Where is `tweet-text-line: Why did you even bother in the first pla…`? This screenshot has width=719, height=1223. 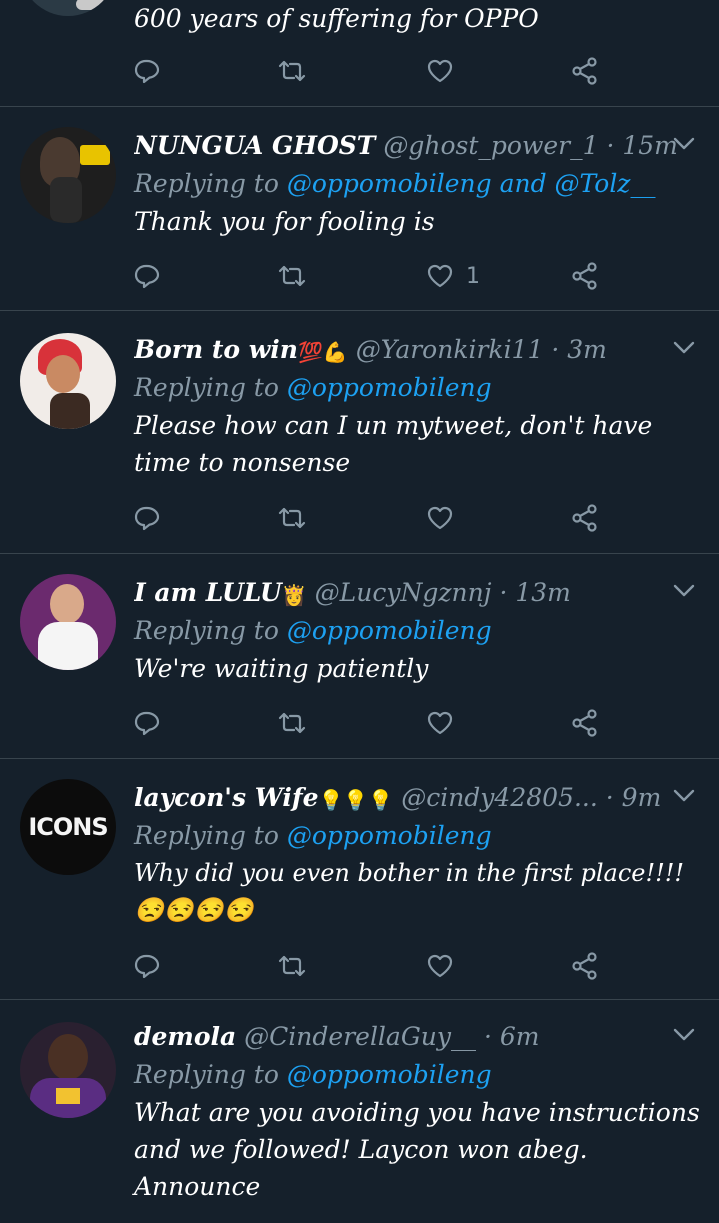
tweet-text-line: Why did you even bother in the first pla… is located at coordinates (409, 873).